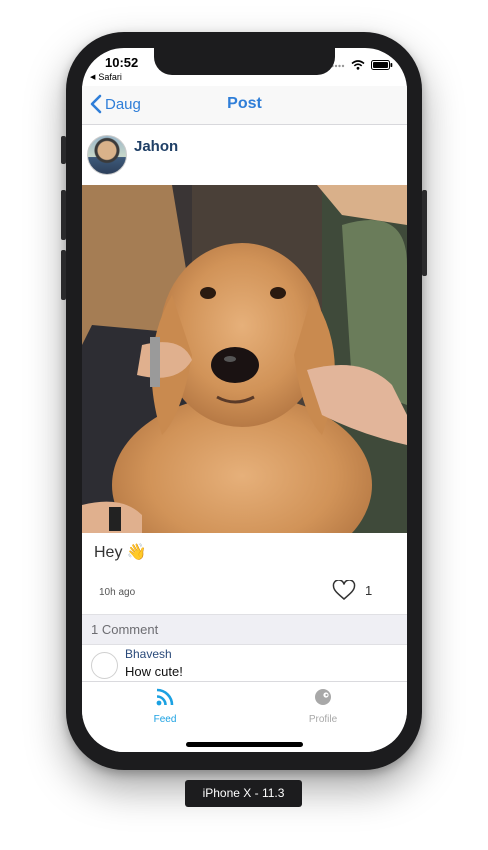 The image size is (488, 850). I want to click on status-indicators, so click(362, 65).